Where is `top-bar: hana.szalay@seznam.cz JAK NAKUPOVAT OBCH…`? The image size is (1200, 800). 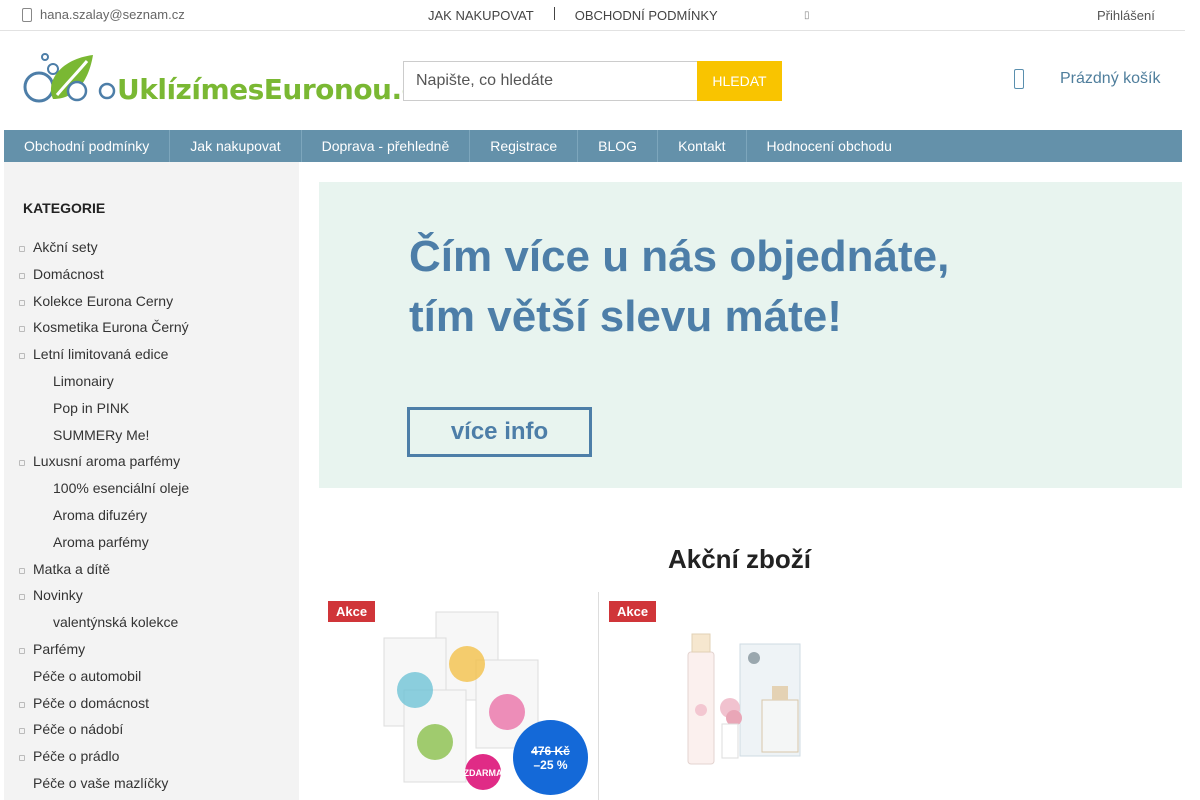 top-bar: hana.szalay@seznam.cz JAK NAKUPOVAT OBCH… is located at coordinates (592, 15).